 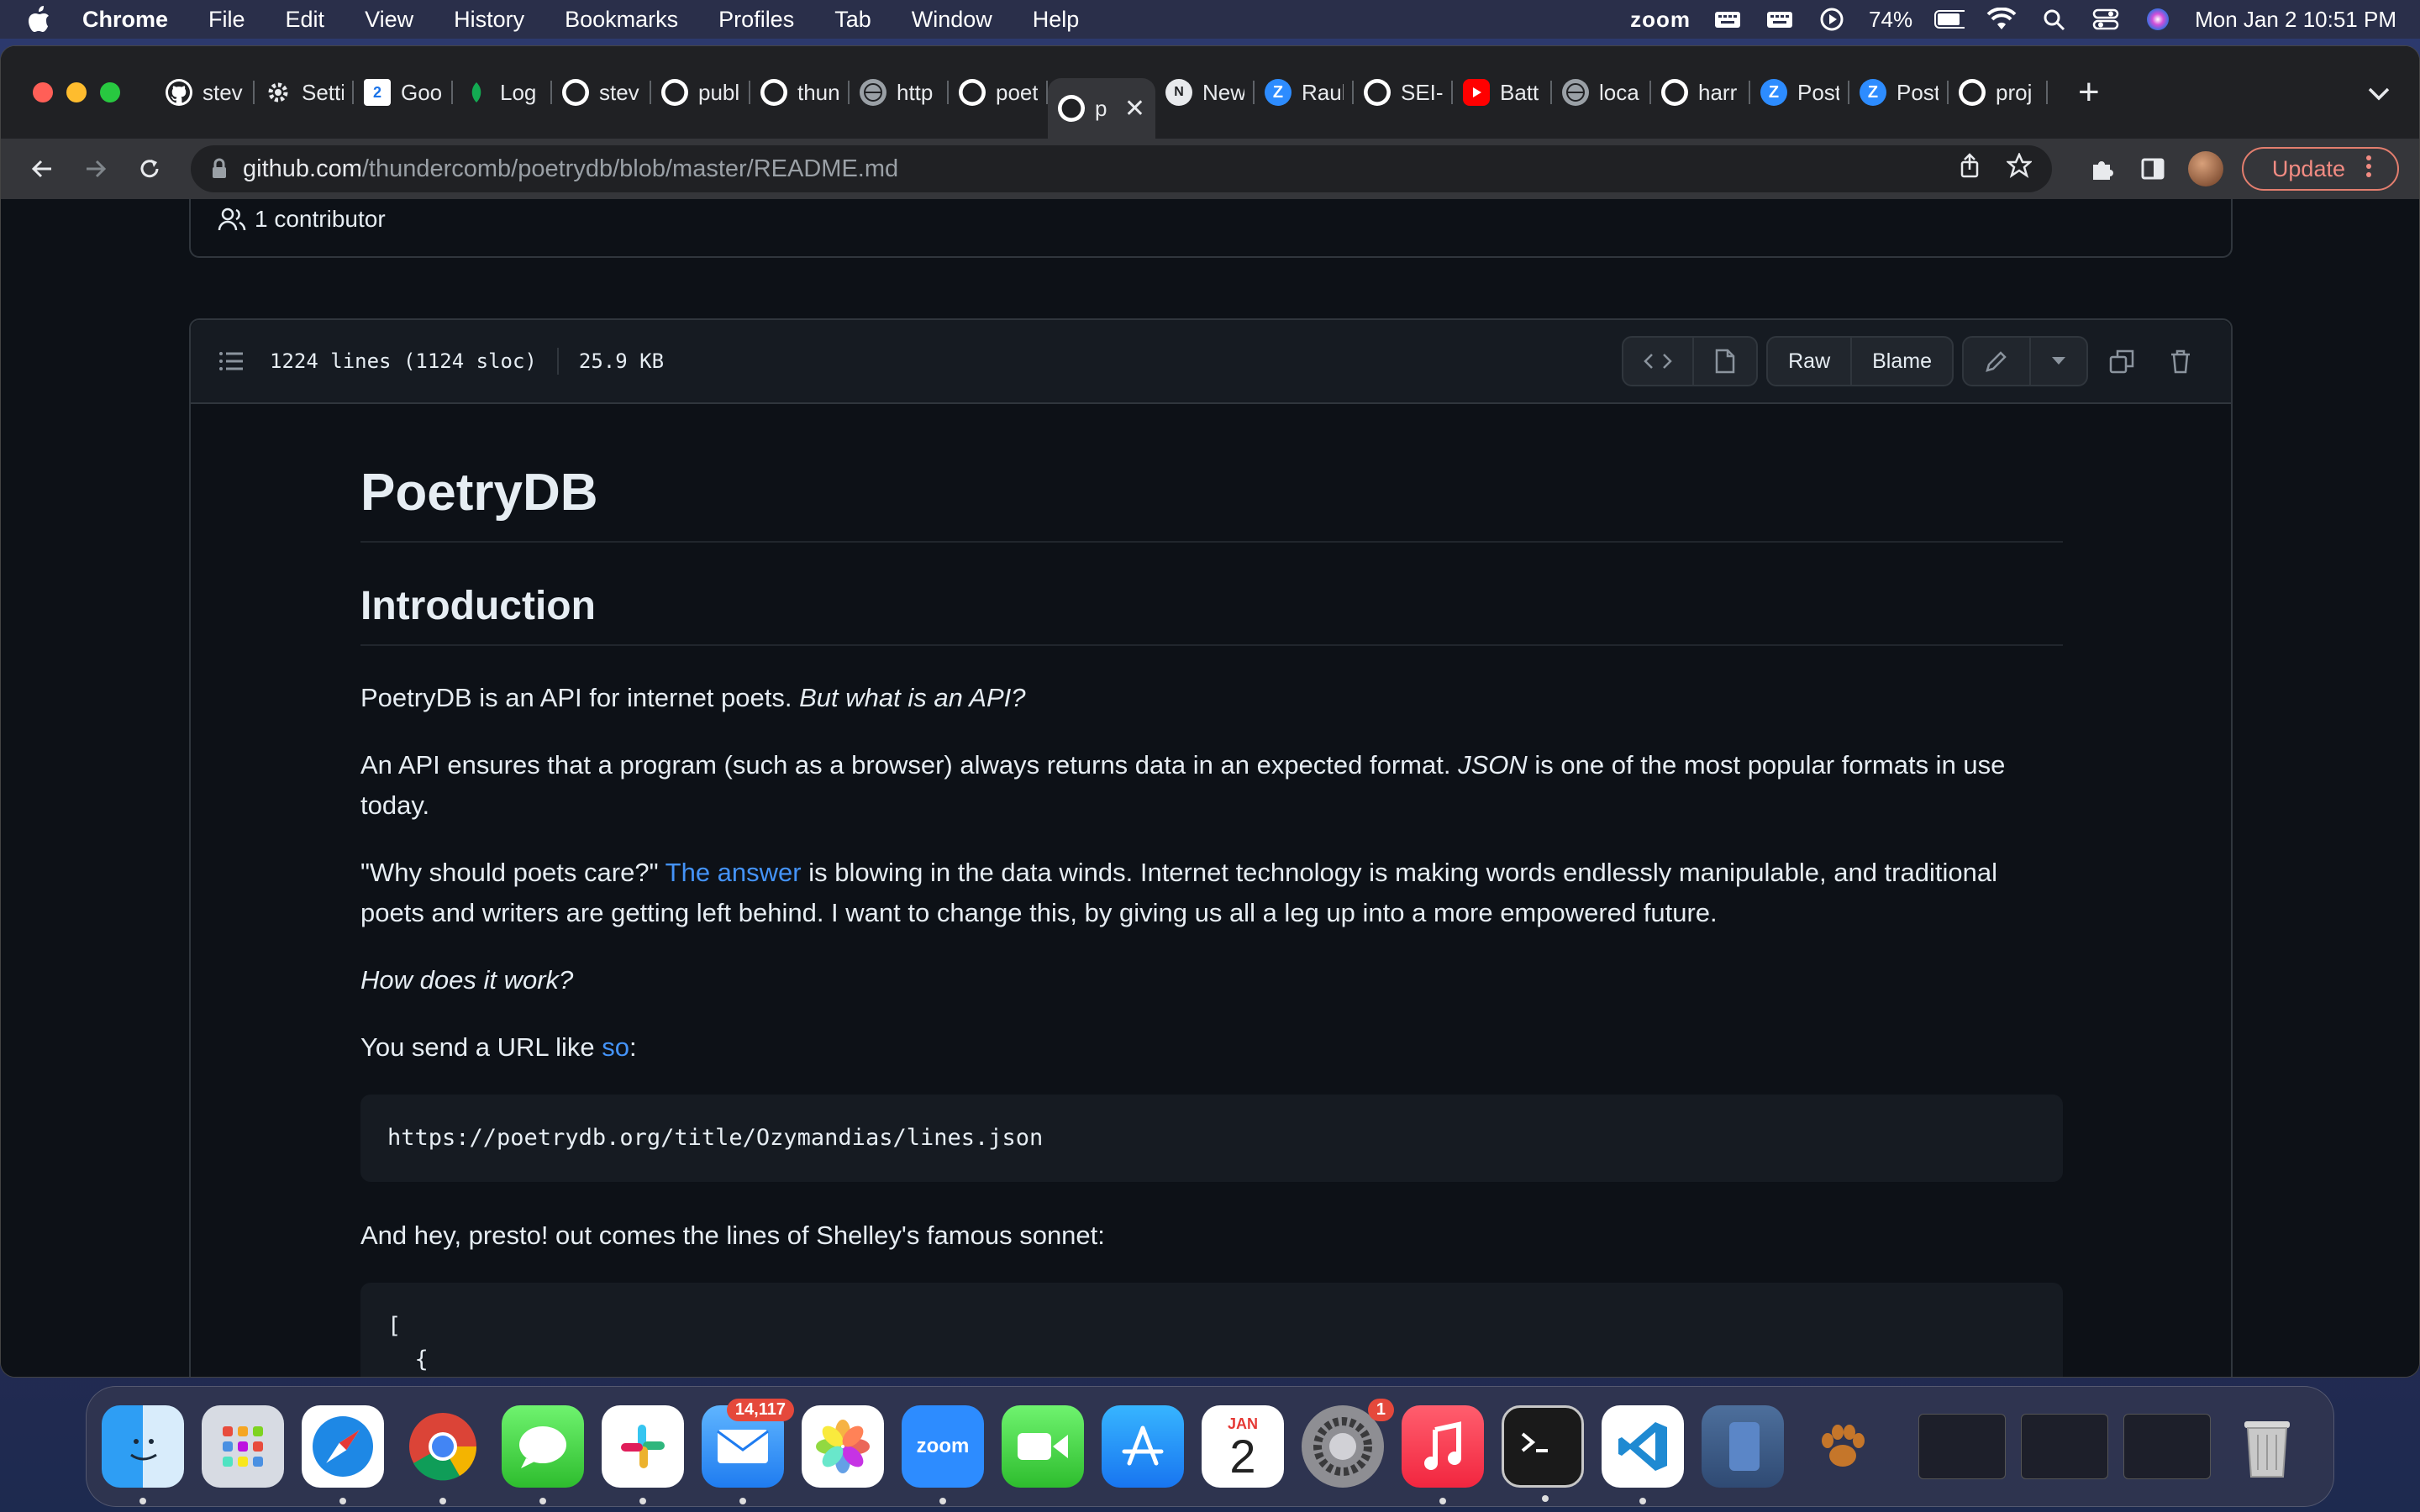 I want to click on tab-6: thun, so click(x=800, y=92).